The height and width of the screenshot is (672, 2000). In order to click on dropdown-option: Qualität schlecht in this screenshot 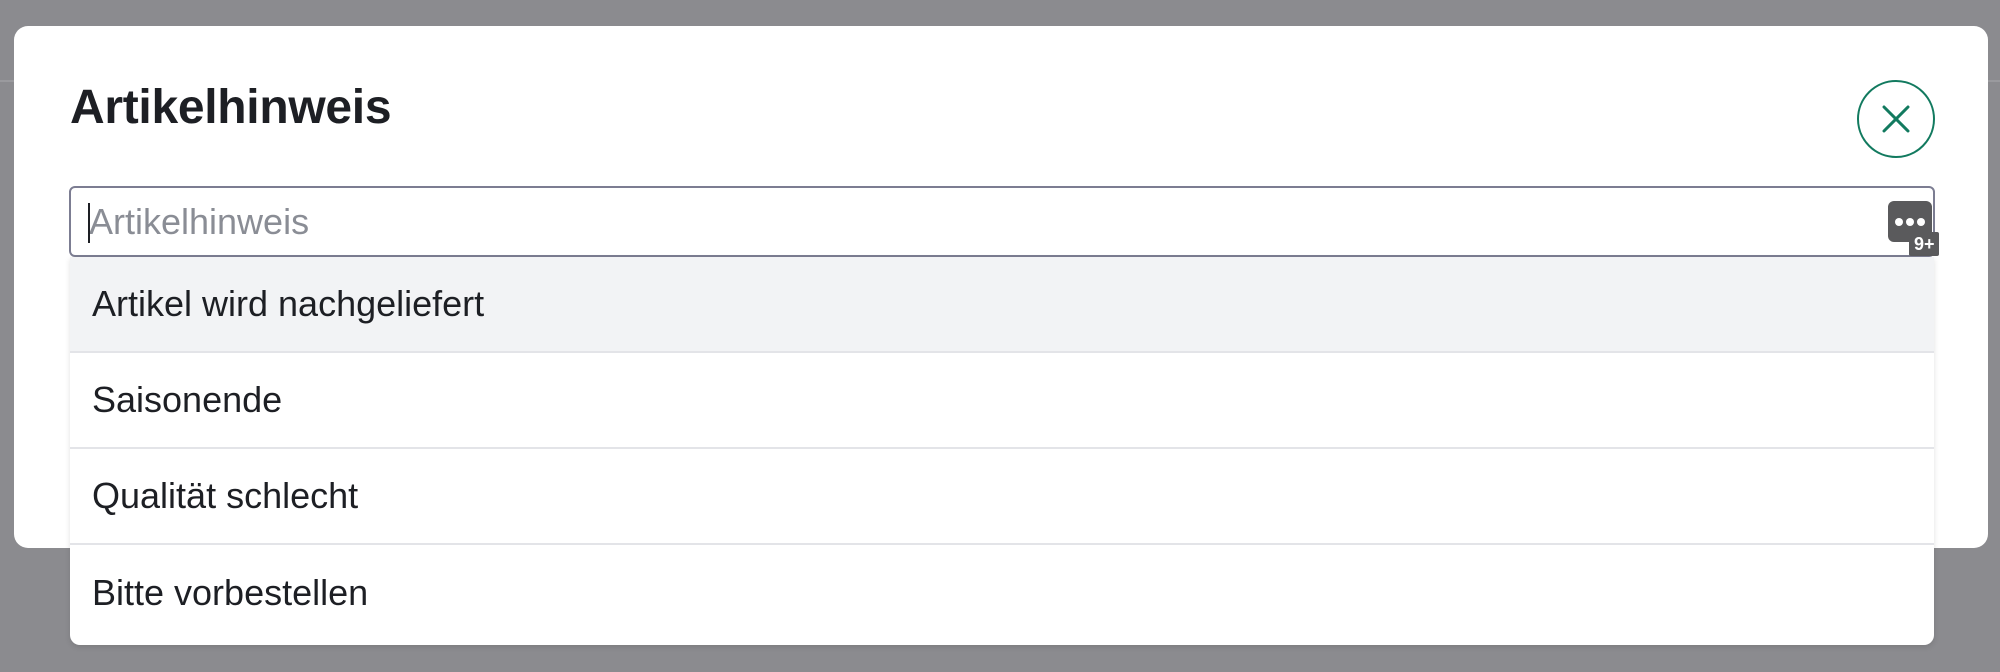, I will do `click(1002, 497)`.